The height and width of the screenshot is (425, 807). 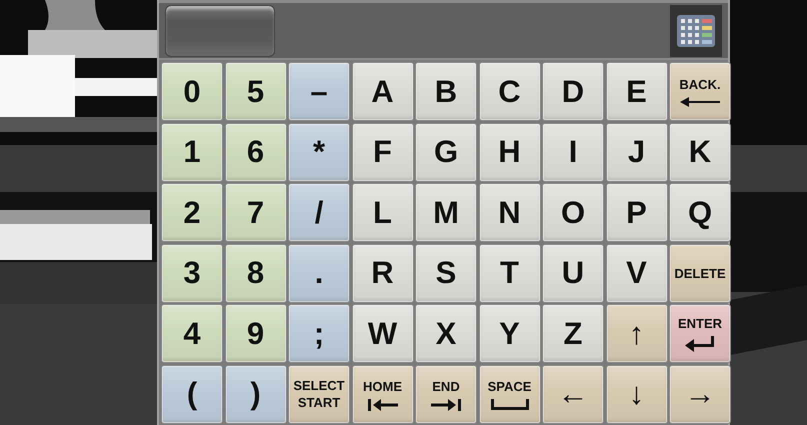 I want to click on key: F, so click(x=383, y=152).